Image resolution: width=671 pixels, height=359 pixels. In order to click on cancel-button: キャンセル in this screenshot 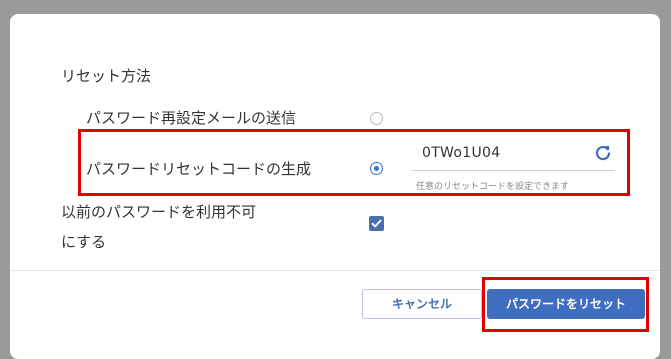, I will do `click(422, 304)`.